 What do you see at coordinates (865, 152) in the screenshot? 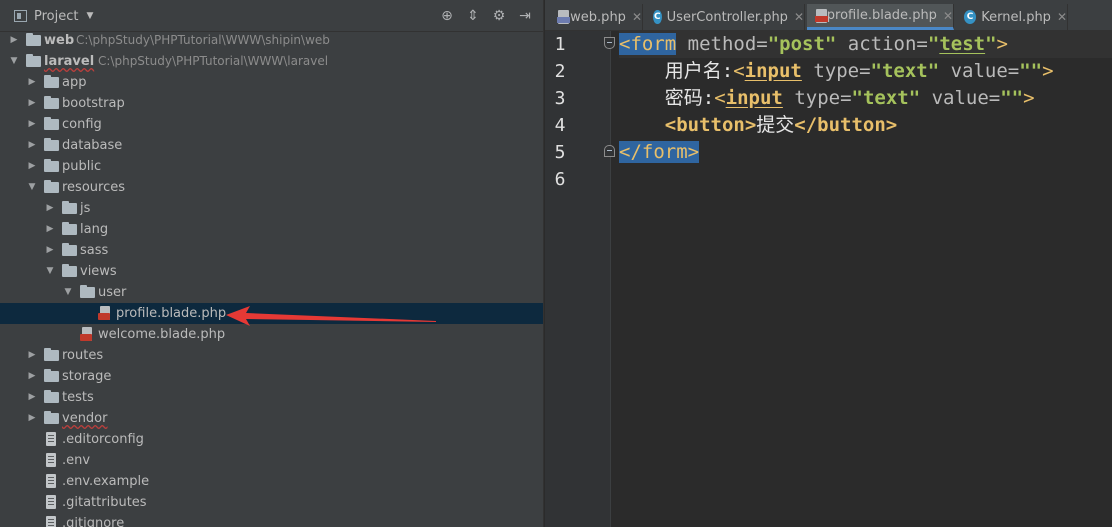
I see `code-line-5: </form>` at bounding box center [865, 152].